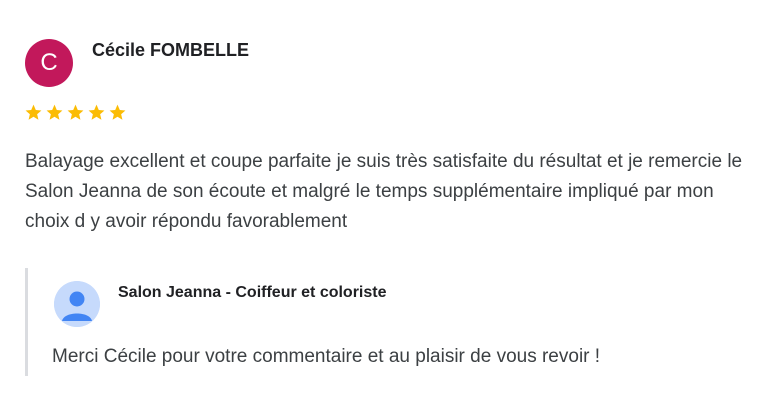  Describe the element at coordinates (252, 292) in the screenshot. I see `reply-author-name: Salon Jeanna - Coiffeur et coloriste` at that location.